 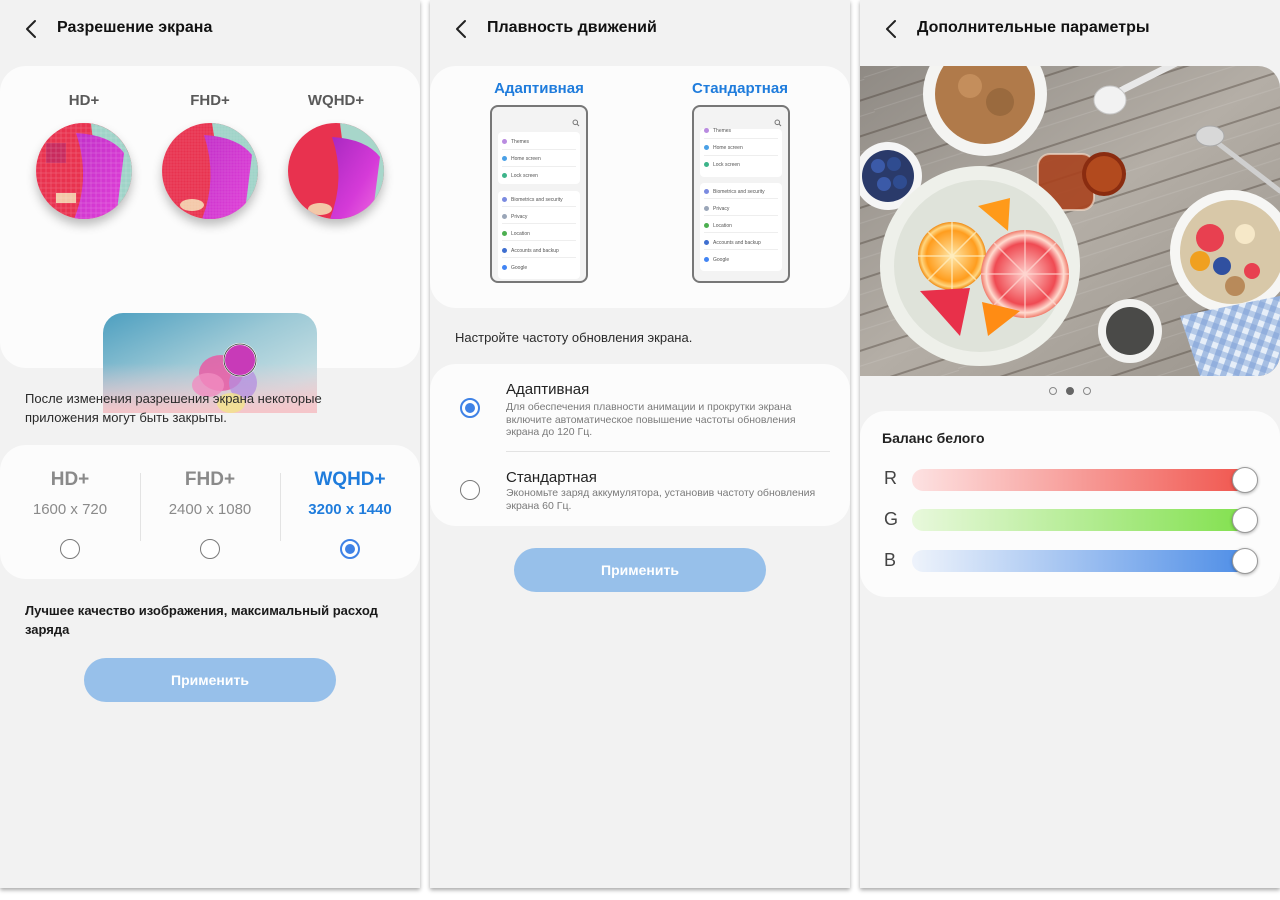 I want to click on white-balance-title: Баланс белого, so click(x=933, y=438).